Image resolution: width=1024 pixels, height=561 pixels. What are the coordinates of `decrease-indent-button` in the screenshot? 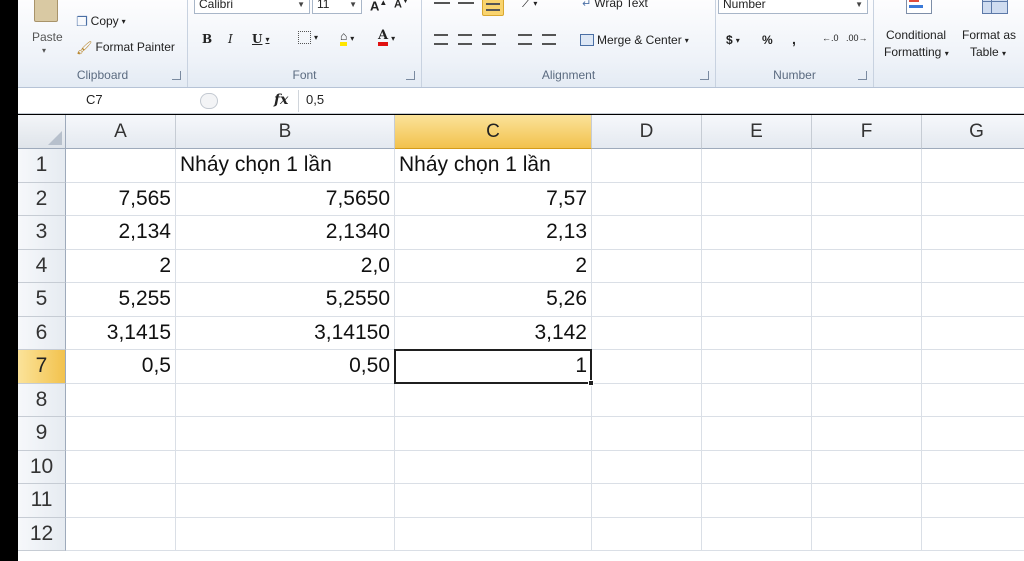 It's located at (525, 39).